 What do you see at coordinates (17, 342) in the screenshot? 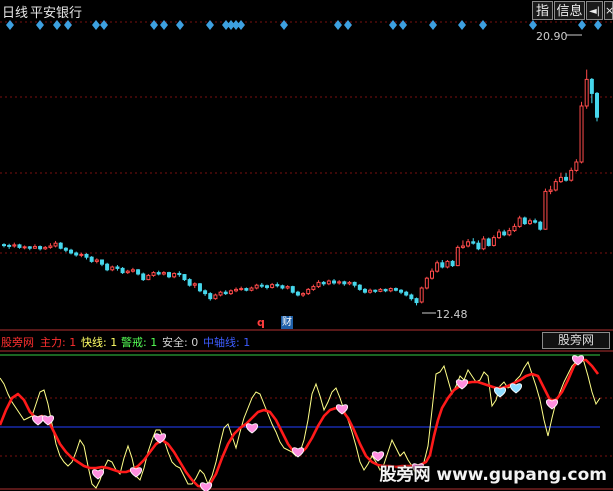
I see `indicator-name: 股旁网` at bounding box center [17, 342].